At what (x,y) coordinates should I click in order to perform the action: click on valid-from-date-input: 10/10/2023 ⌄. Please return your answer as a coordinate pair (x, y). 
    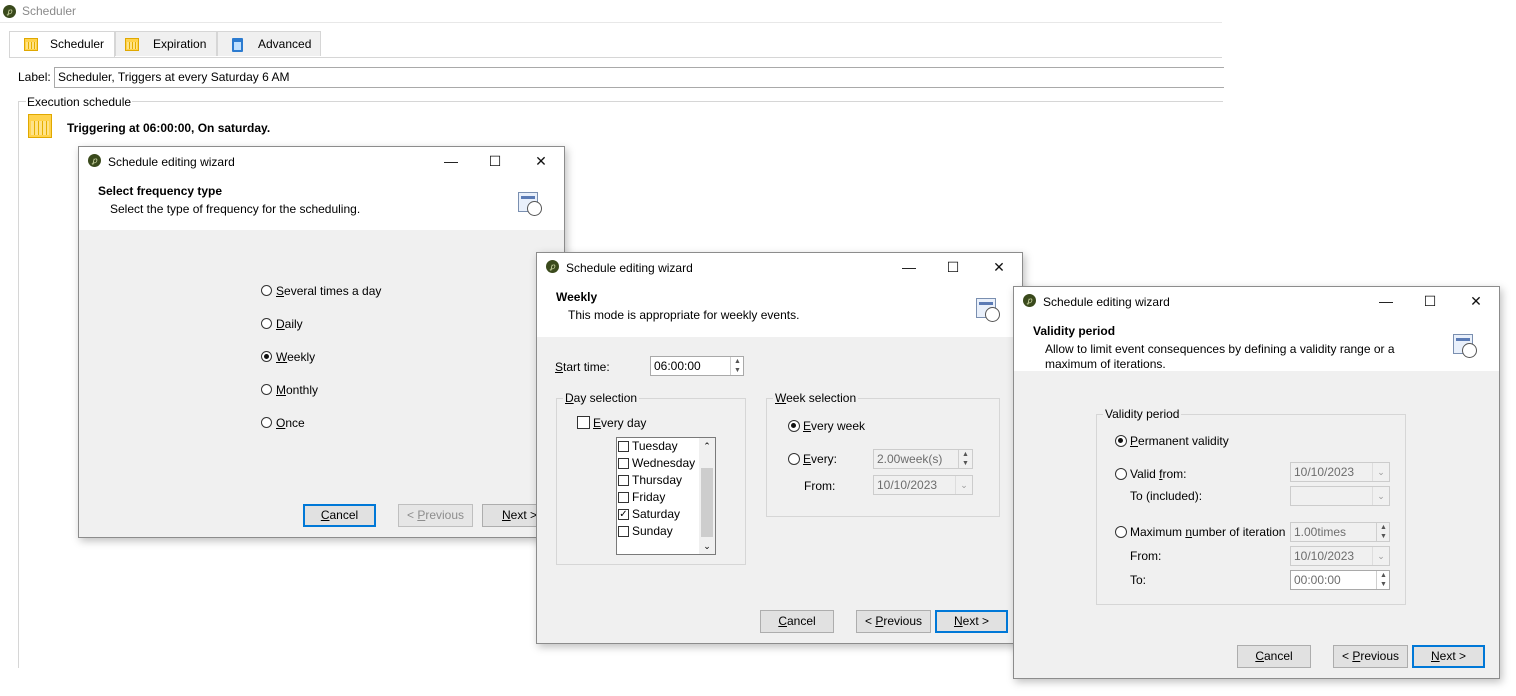
    Looking at the image, I should click on (1340, 472).